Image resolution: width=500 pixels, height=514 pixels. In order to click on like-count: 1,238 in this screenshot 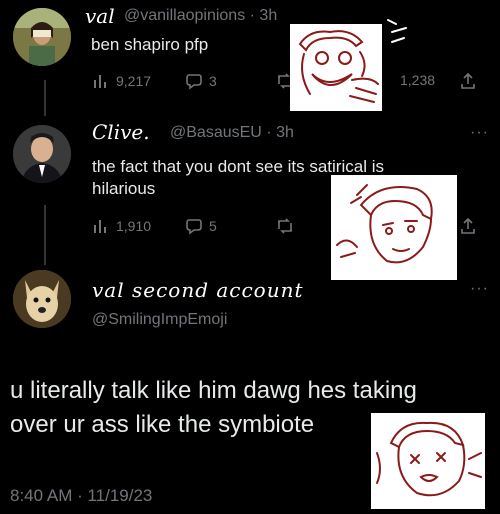, I will do `click(418, 80)`.